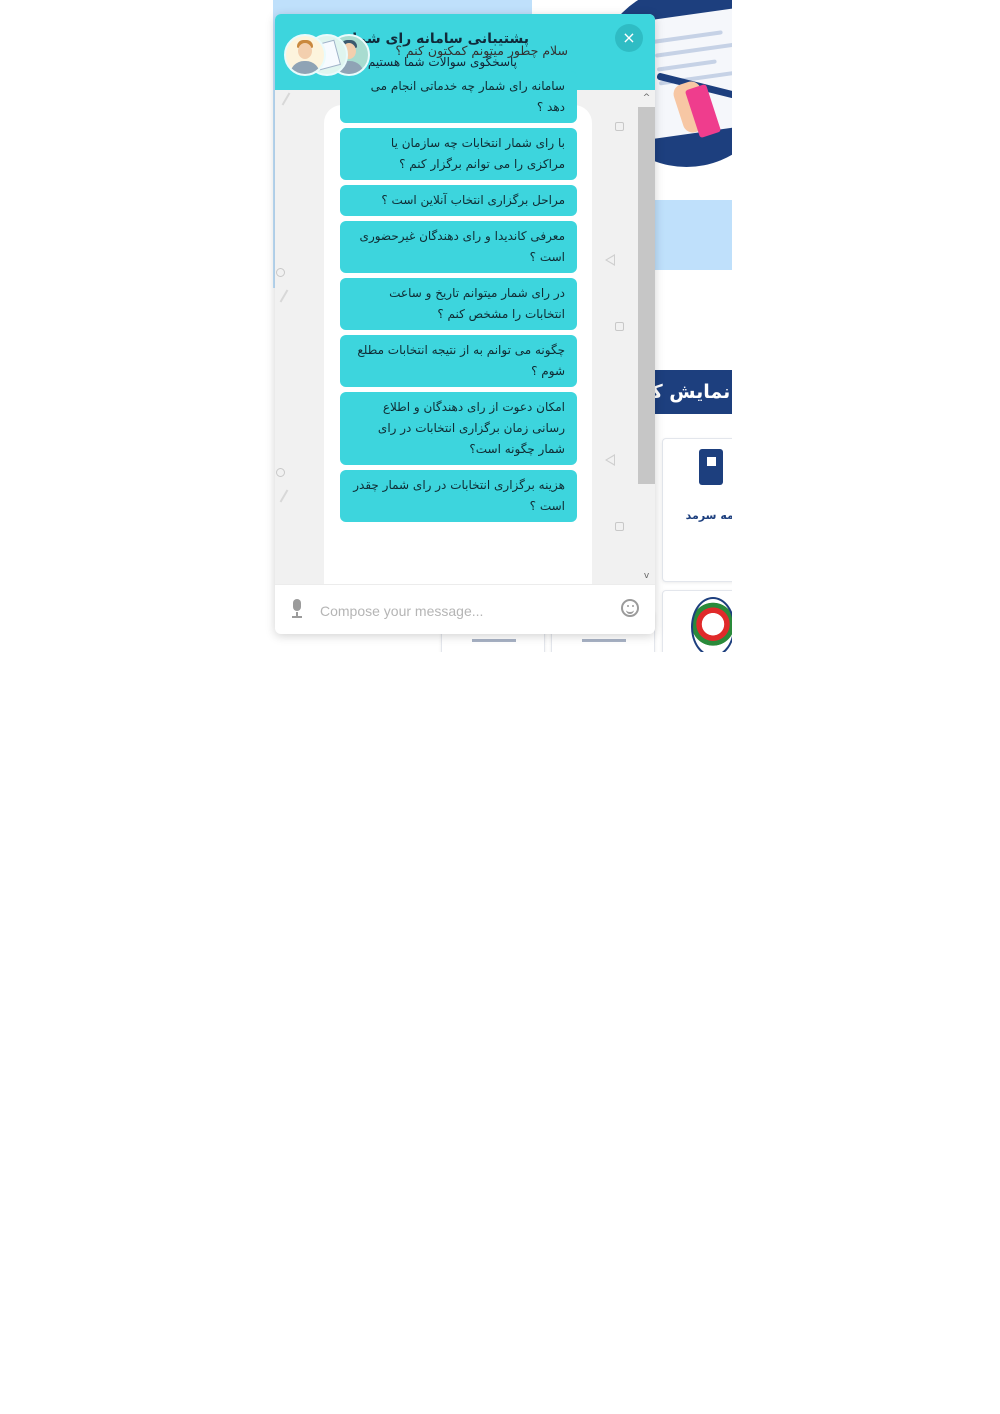 The height and width of the screenshot is (1414, 1000). I want to click on scrollbar-thumb, so click(646, 295).